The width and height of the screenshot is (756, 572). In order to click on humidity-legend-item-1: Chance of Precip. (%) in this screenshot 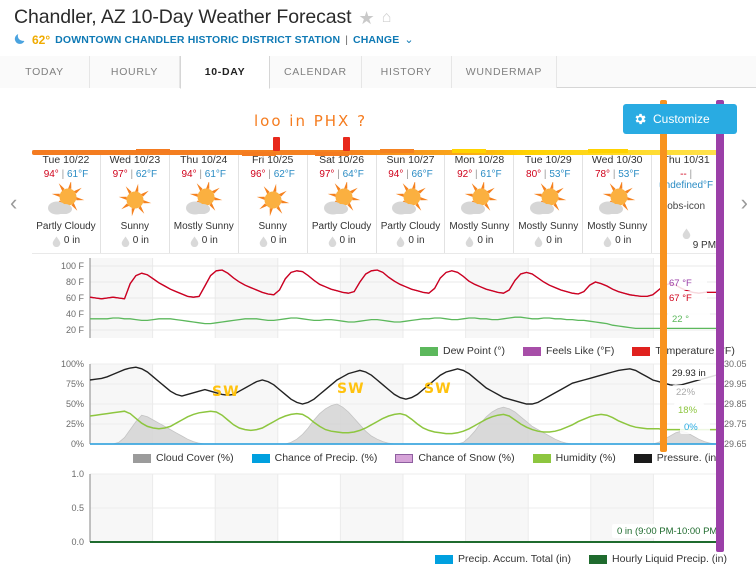, I will do `click(314, 458)`.